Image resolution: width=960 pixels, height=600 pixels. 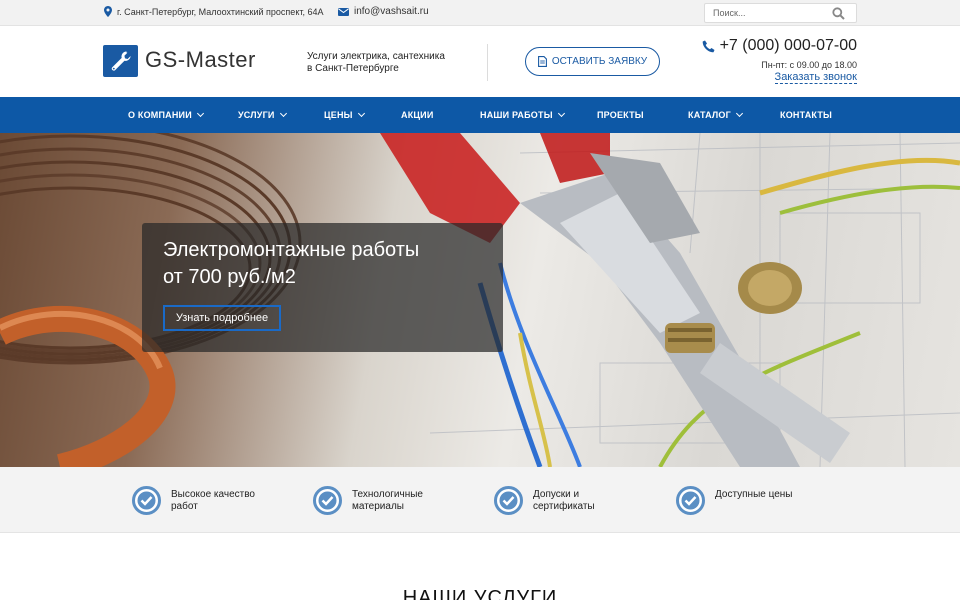 I want to click on nav-item-promotions: АКЦИИ, so click(x=417, y=115).